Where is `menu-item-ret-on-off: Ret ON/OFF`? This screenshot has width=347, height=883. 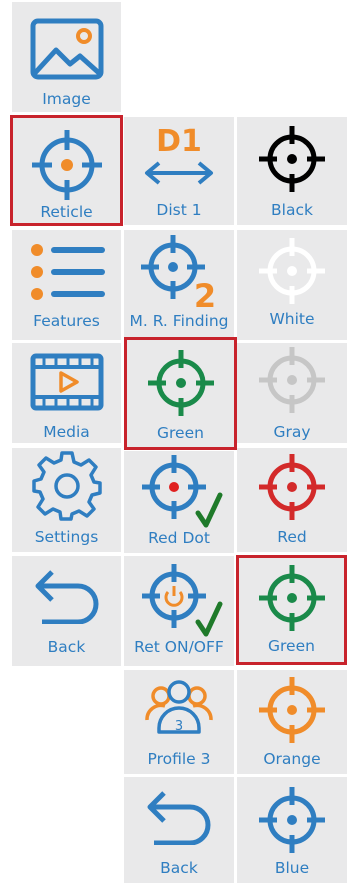 menu-item-ret-on-off: Ret ON/OFF is located at coordinates (179, 611).